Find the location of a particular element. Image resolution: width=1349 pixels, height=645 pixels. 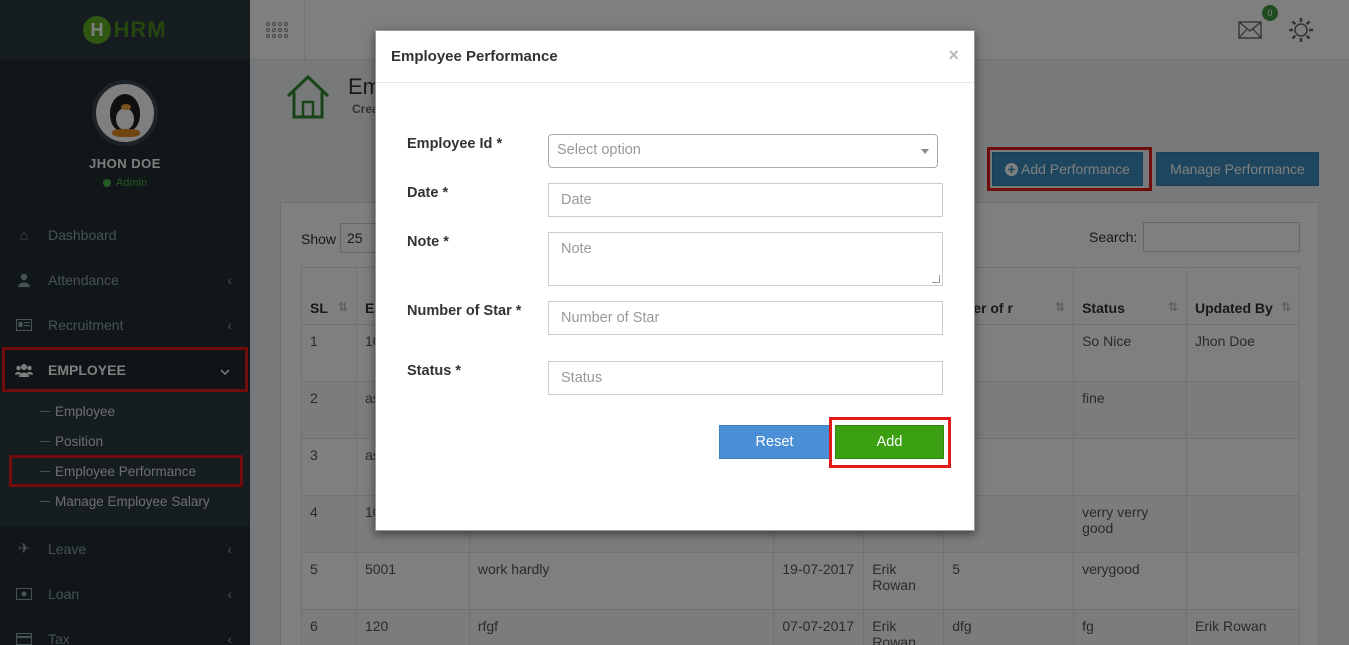

employee-id-placeholder: Select option is located at coordinates (599, 150).